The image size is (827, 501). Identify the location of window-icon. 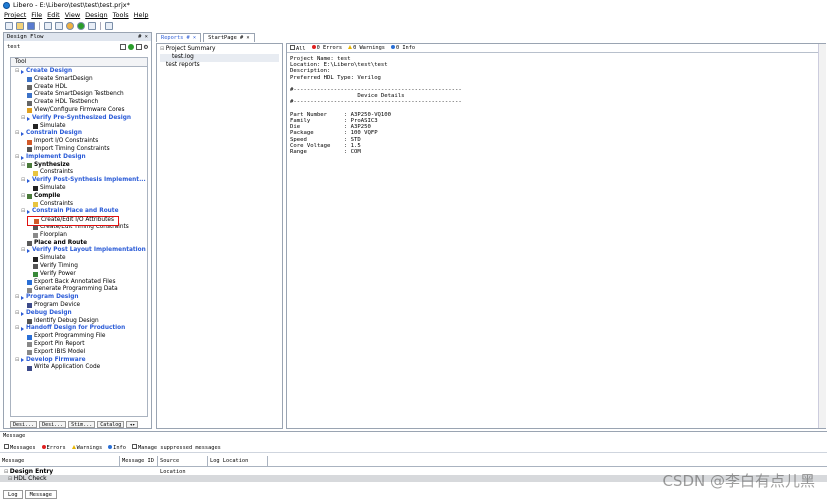
(48, 25).